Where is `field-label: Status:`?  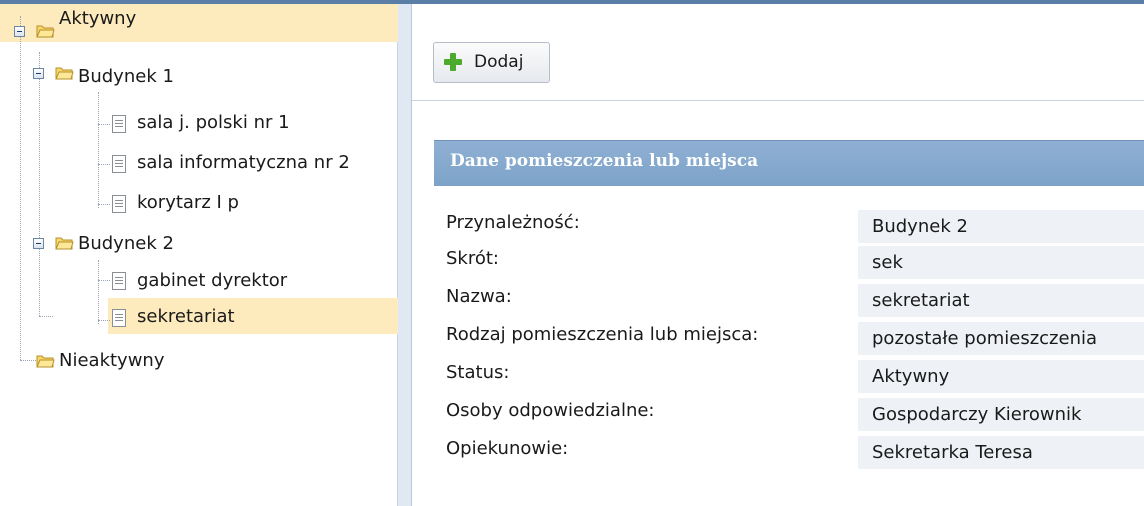 field-label: Status: is located at coordinates (478, 372).